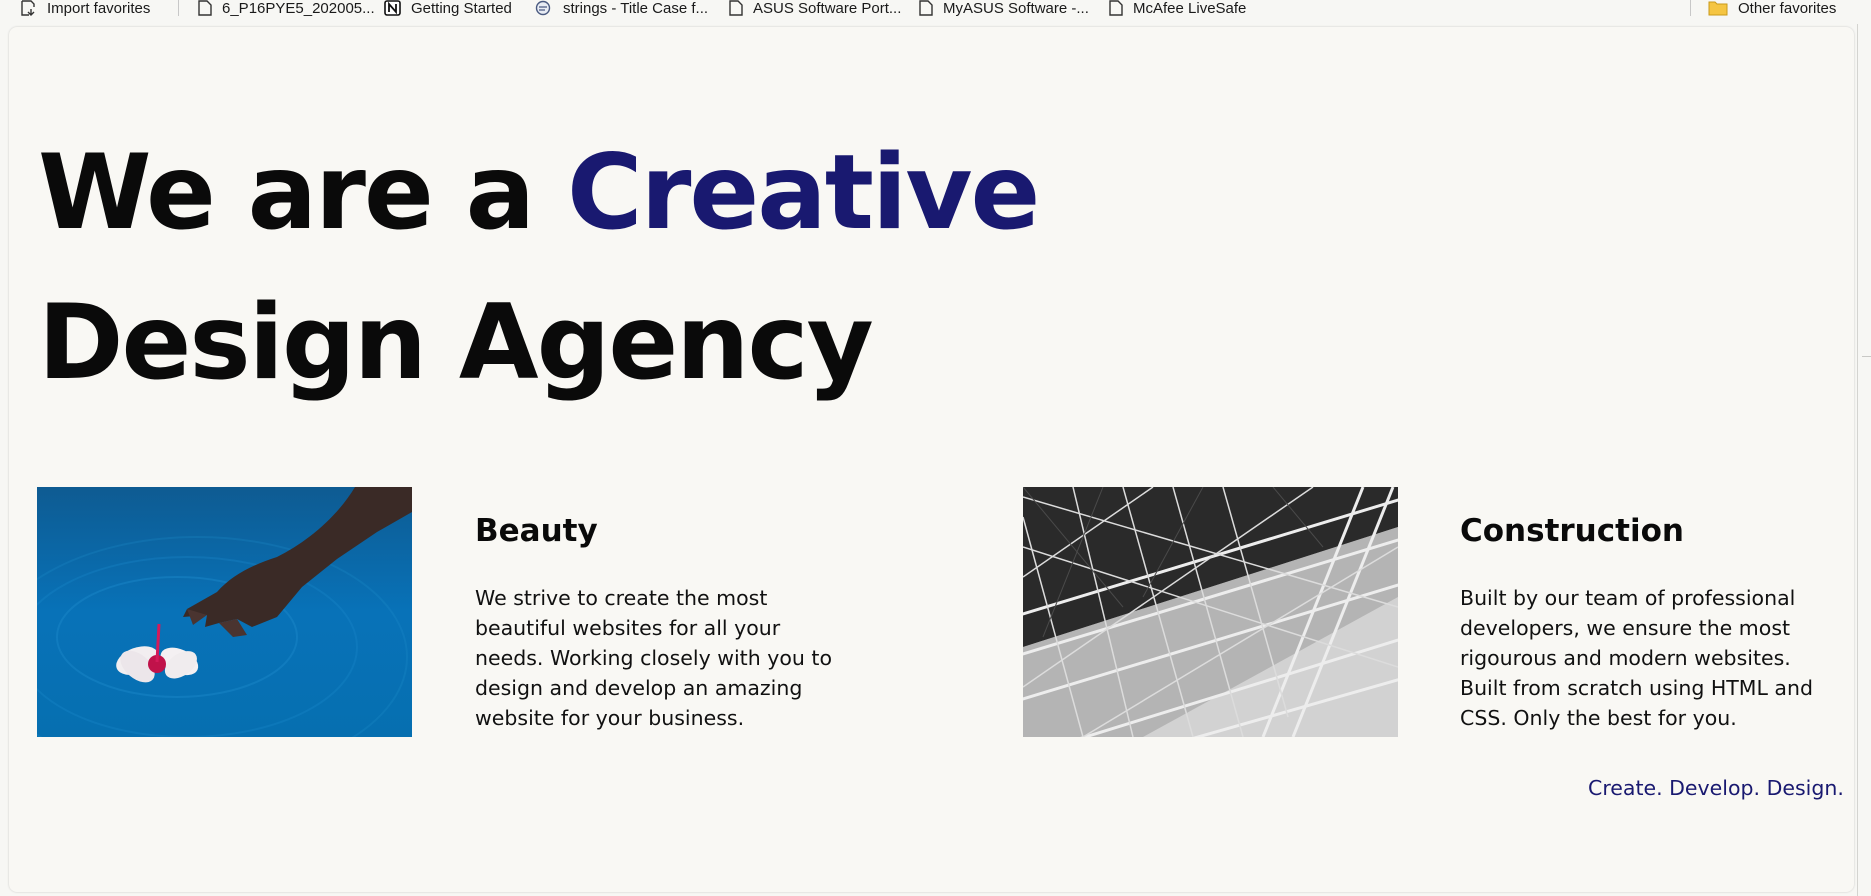 This screenshot has width=1871, height=896. Describe the element at coordinates (286, 193) in the screenshot. I see `hero-prefix: We are a` at that location.